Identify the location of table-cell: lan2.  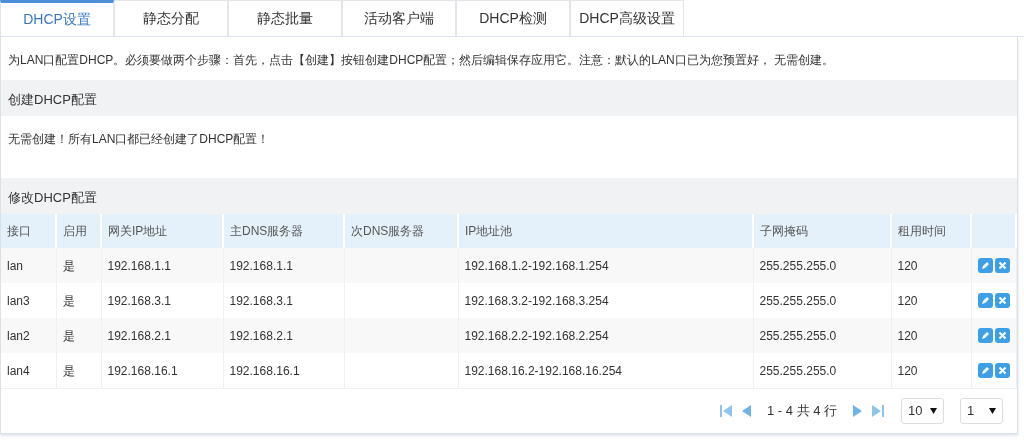
(18, 335).